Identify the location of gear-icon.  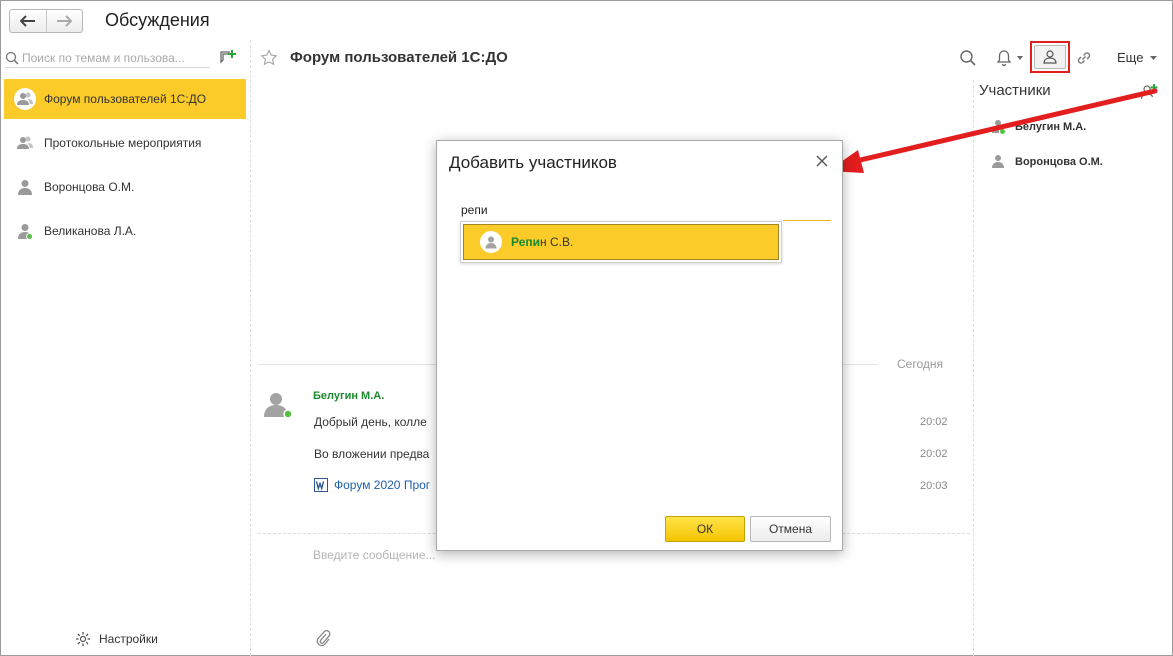
(83, 639).